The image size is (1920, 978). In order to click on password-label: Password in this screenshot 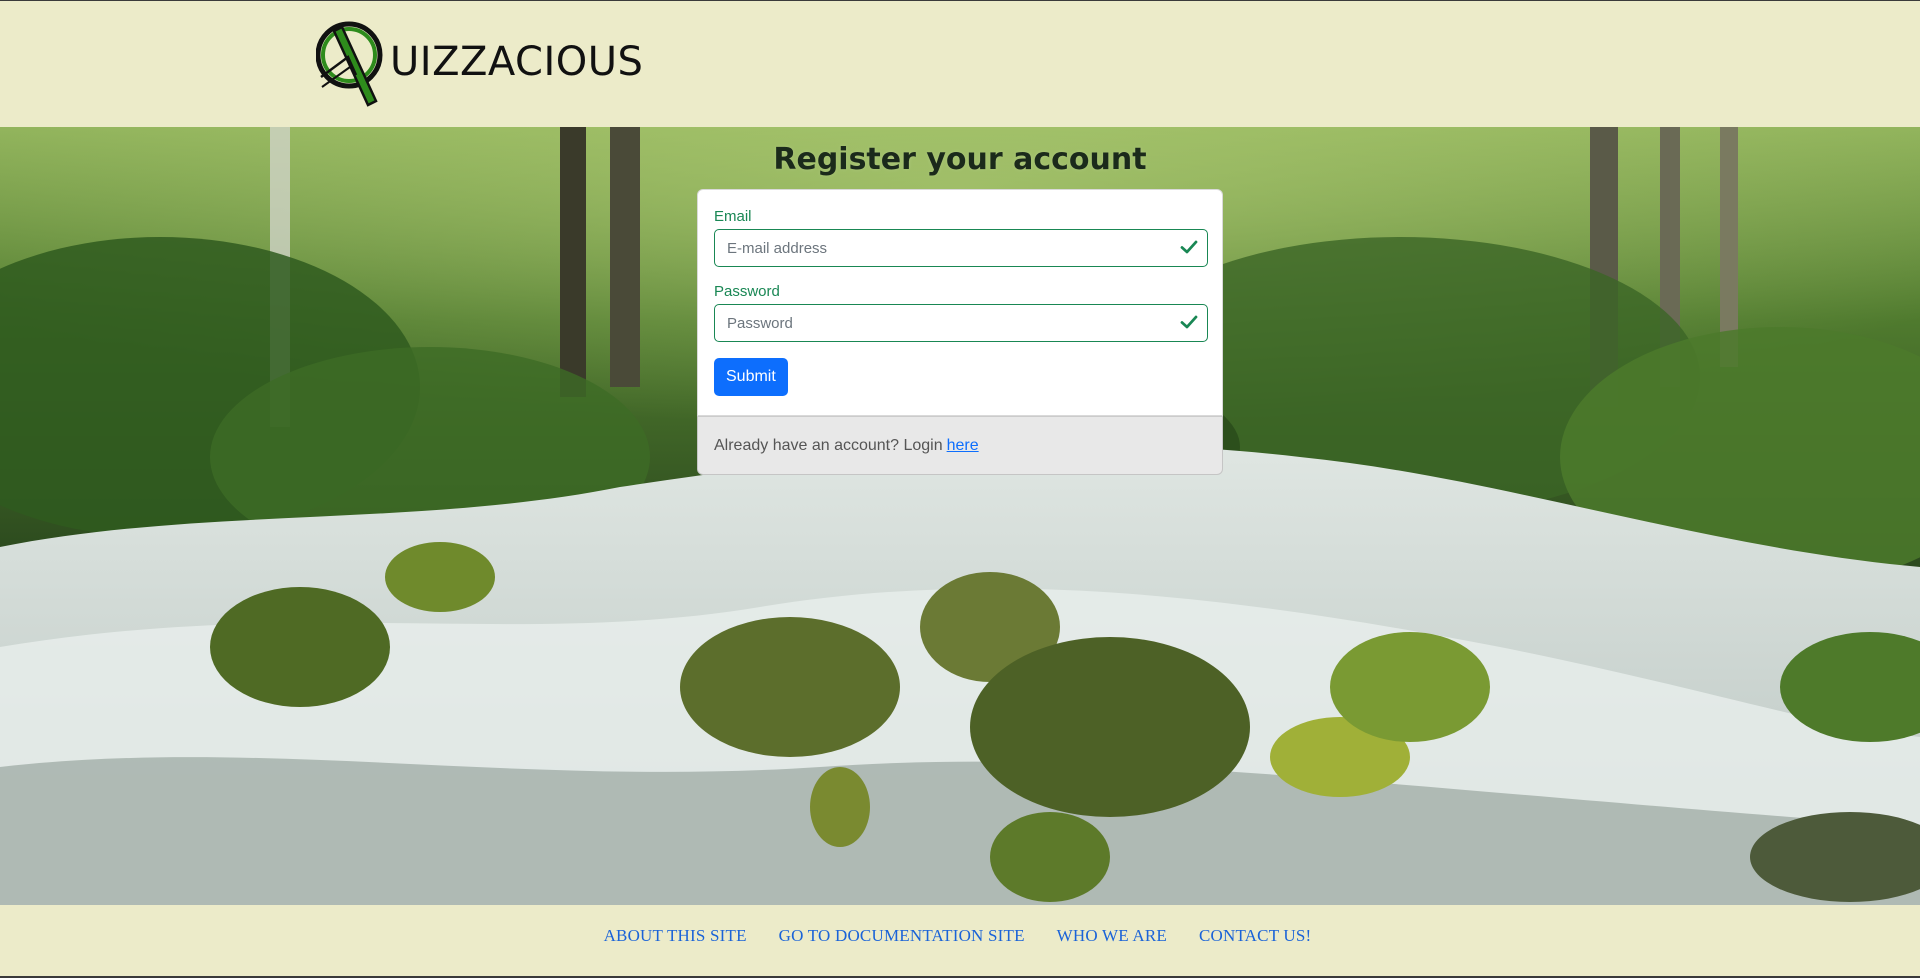, I will do `click(747, 291)`.